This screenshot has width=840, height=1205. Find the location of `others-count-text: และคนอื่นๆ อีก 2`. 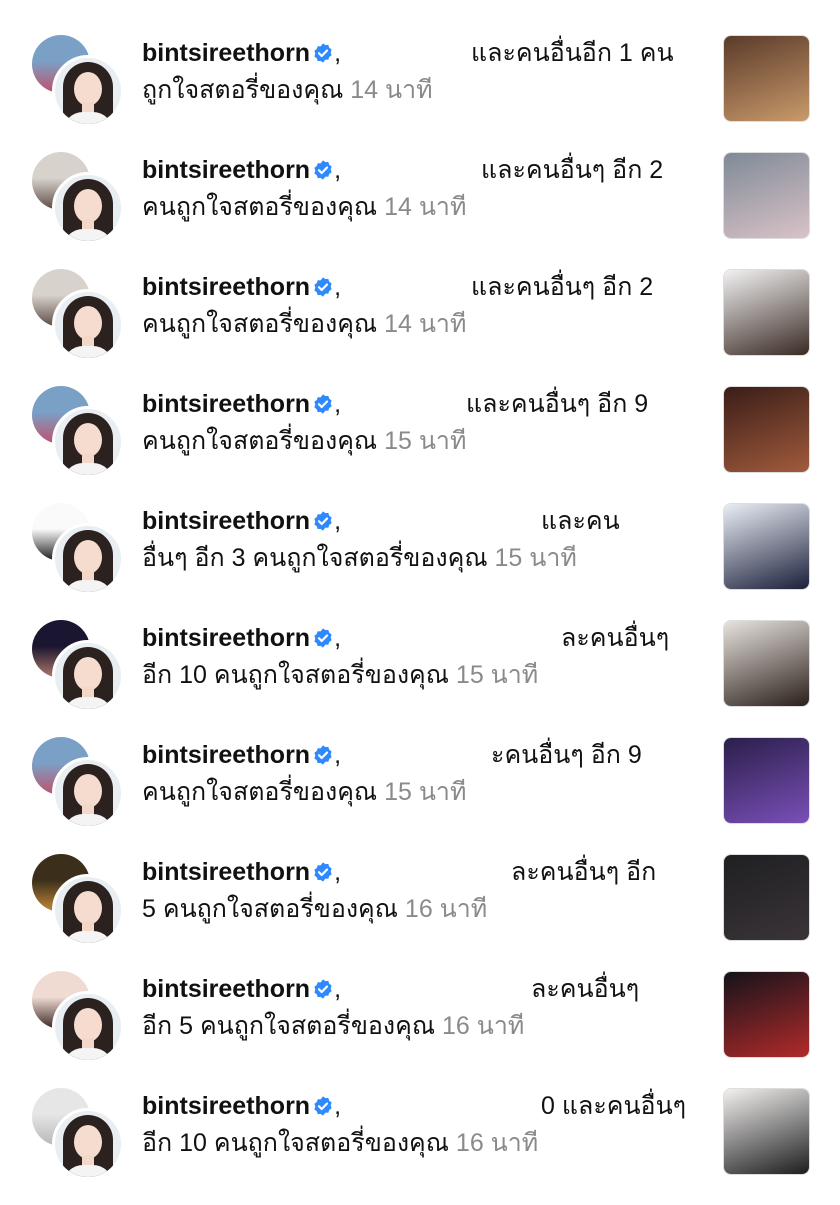

others-count-text: และคนอื่นๆ อีก 2 is located at coordinates (562, 287).